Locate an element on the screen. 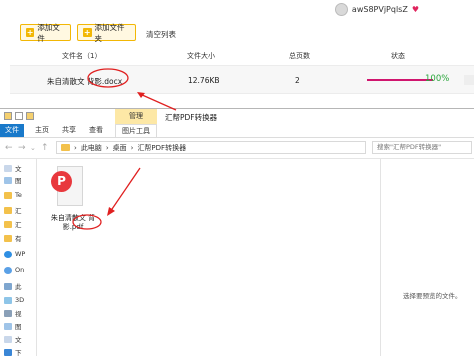  nav-item-onedrive: On is located at coordinates (14, 270).